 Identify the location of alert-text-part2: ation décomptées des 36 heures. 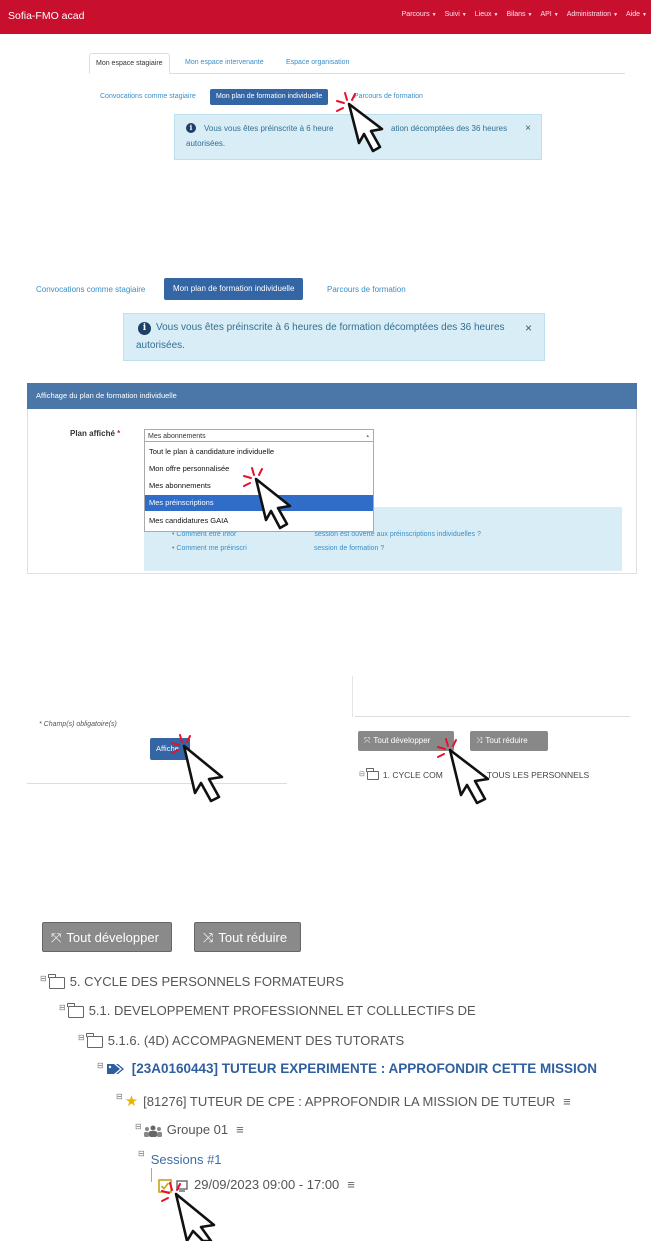
(449, 128).